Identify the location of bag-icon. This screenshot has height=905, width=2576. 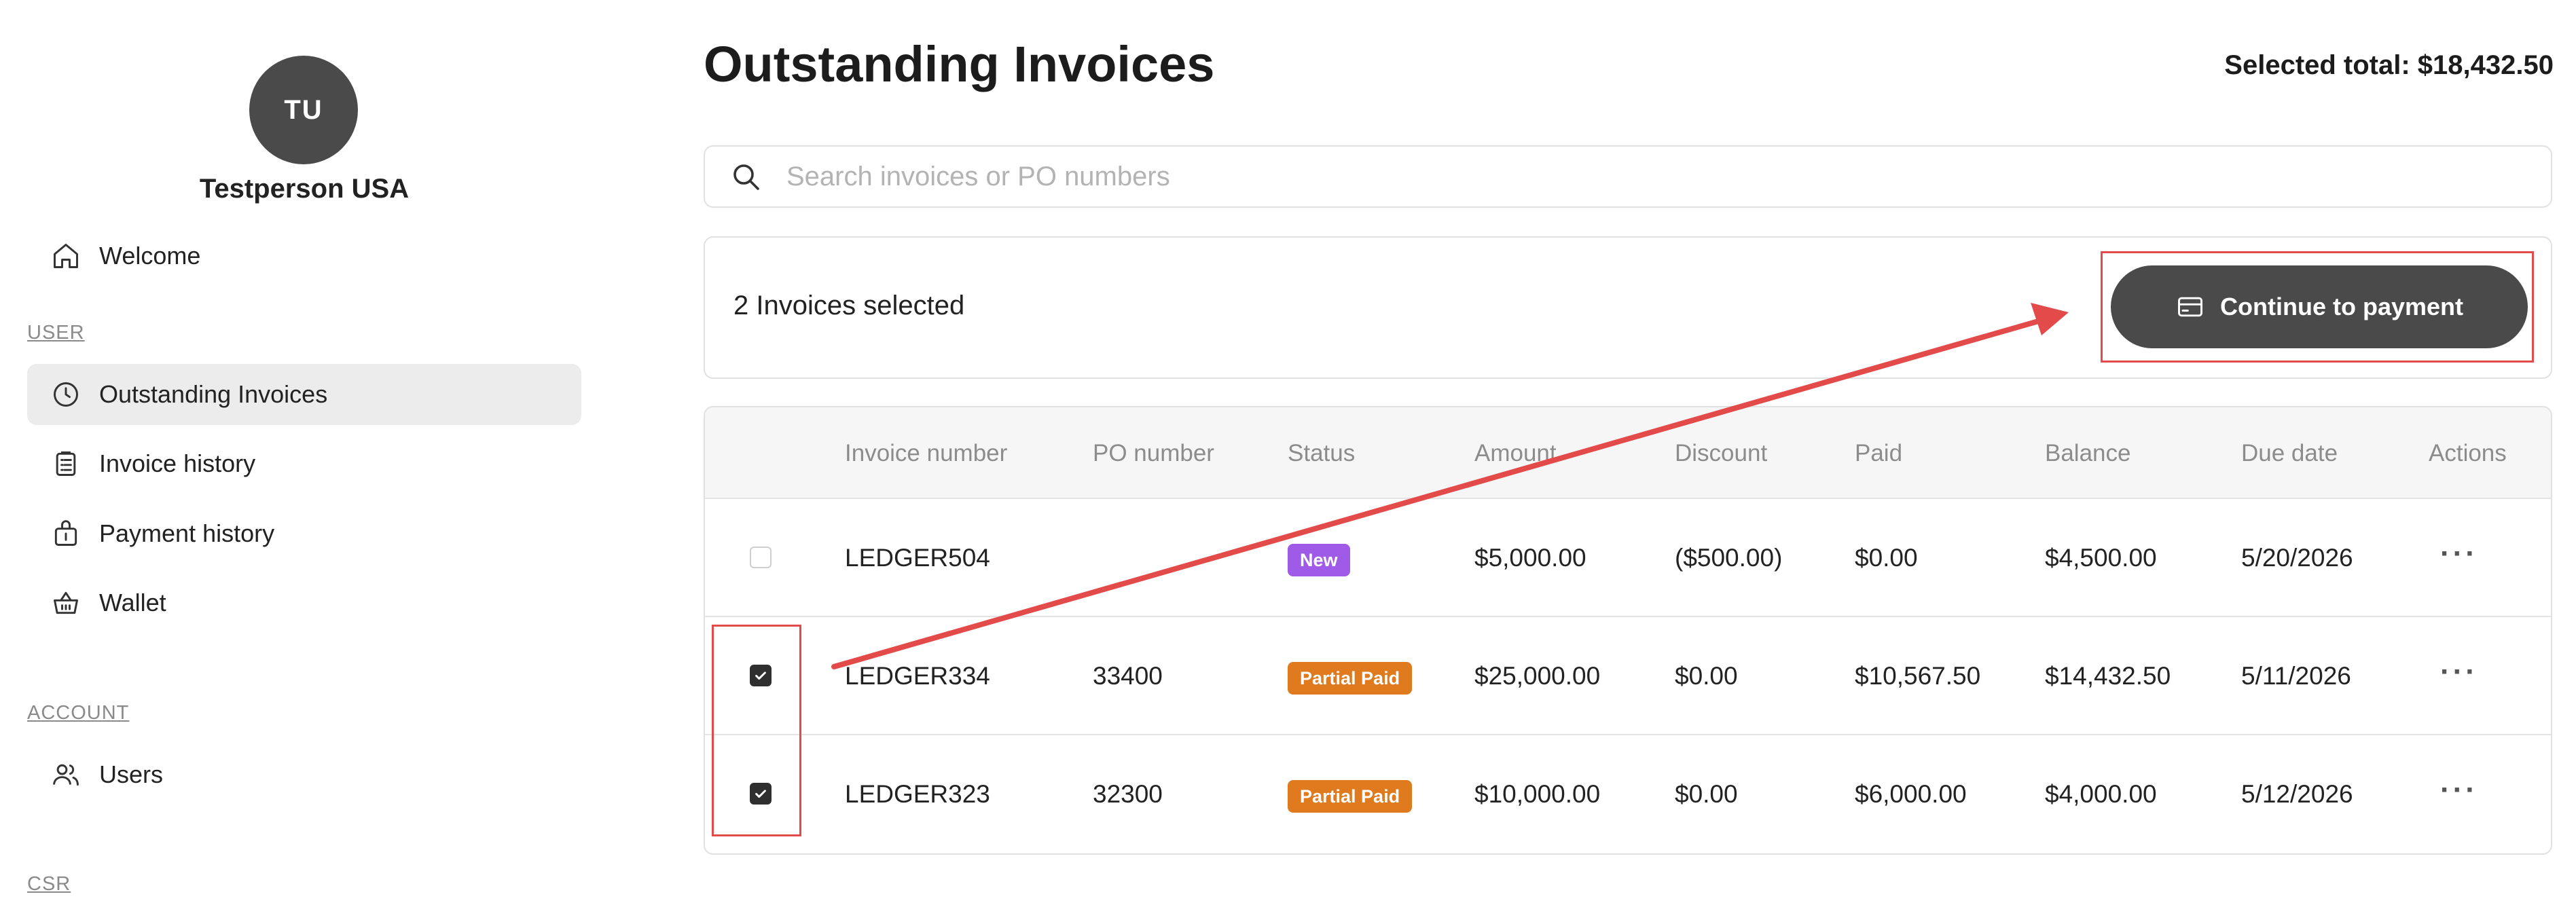
(65, 534).